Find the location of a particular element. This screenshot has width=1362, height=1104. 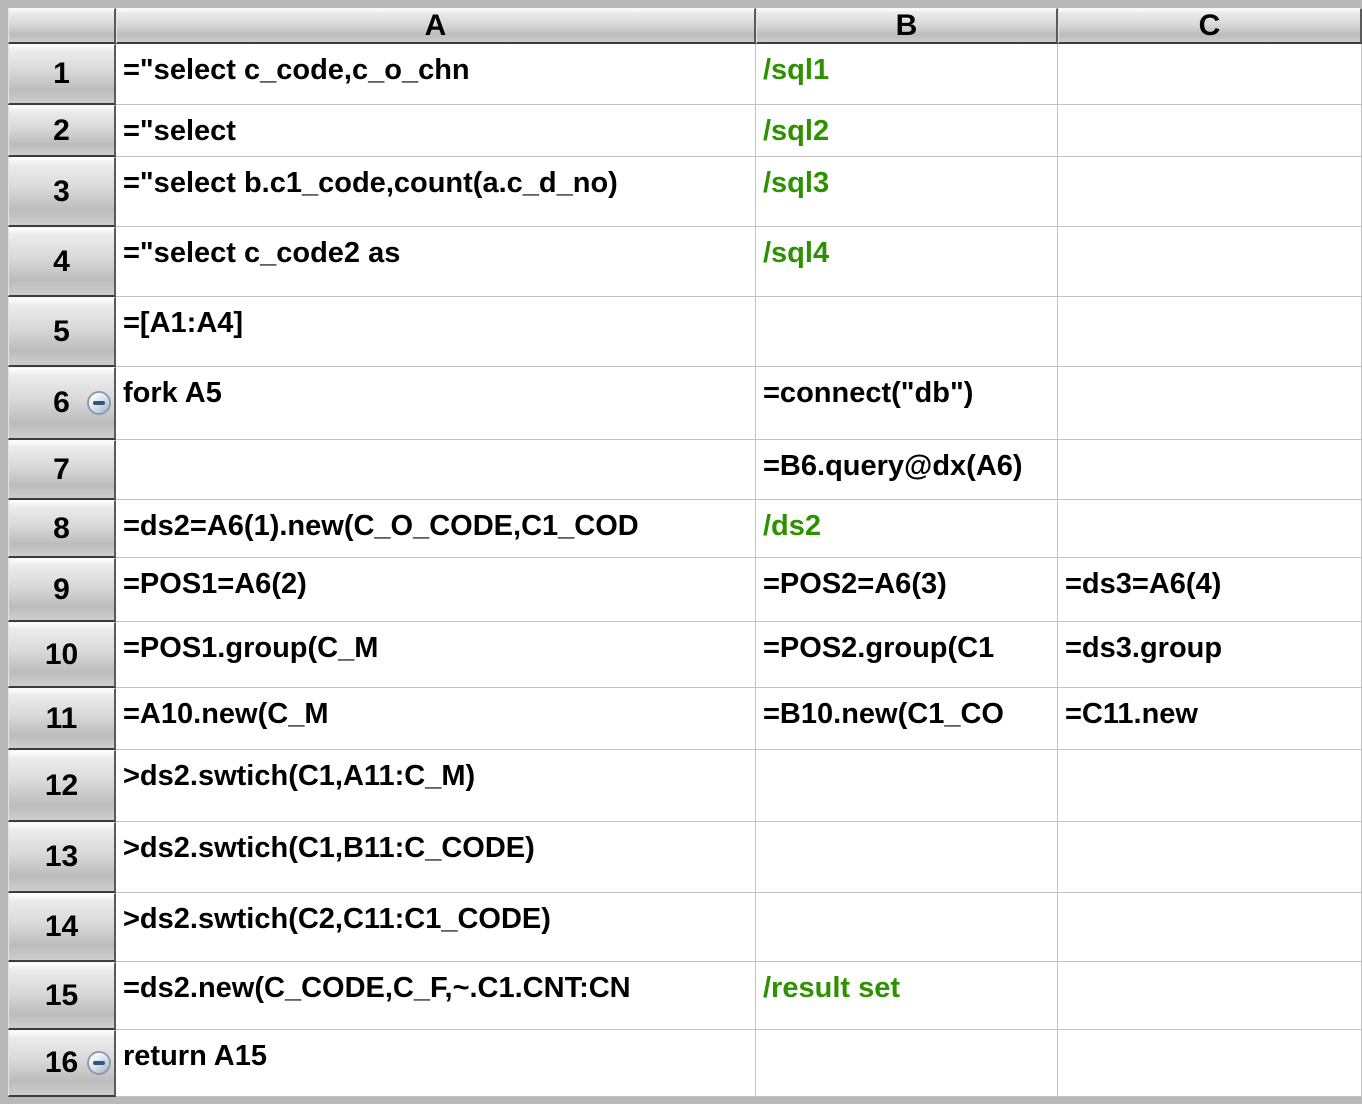

cell-C12 is located at coordinates (1210, 786).